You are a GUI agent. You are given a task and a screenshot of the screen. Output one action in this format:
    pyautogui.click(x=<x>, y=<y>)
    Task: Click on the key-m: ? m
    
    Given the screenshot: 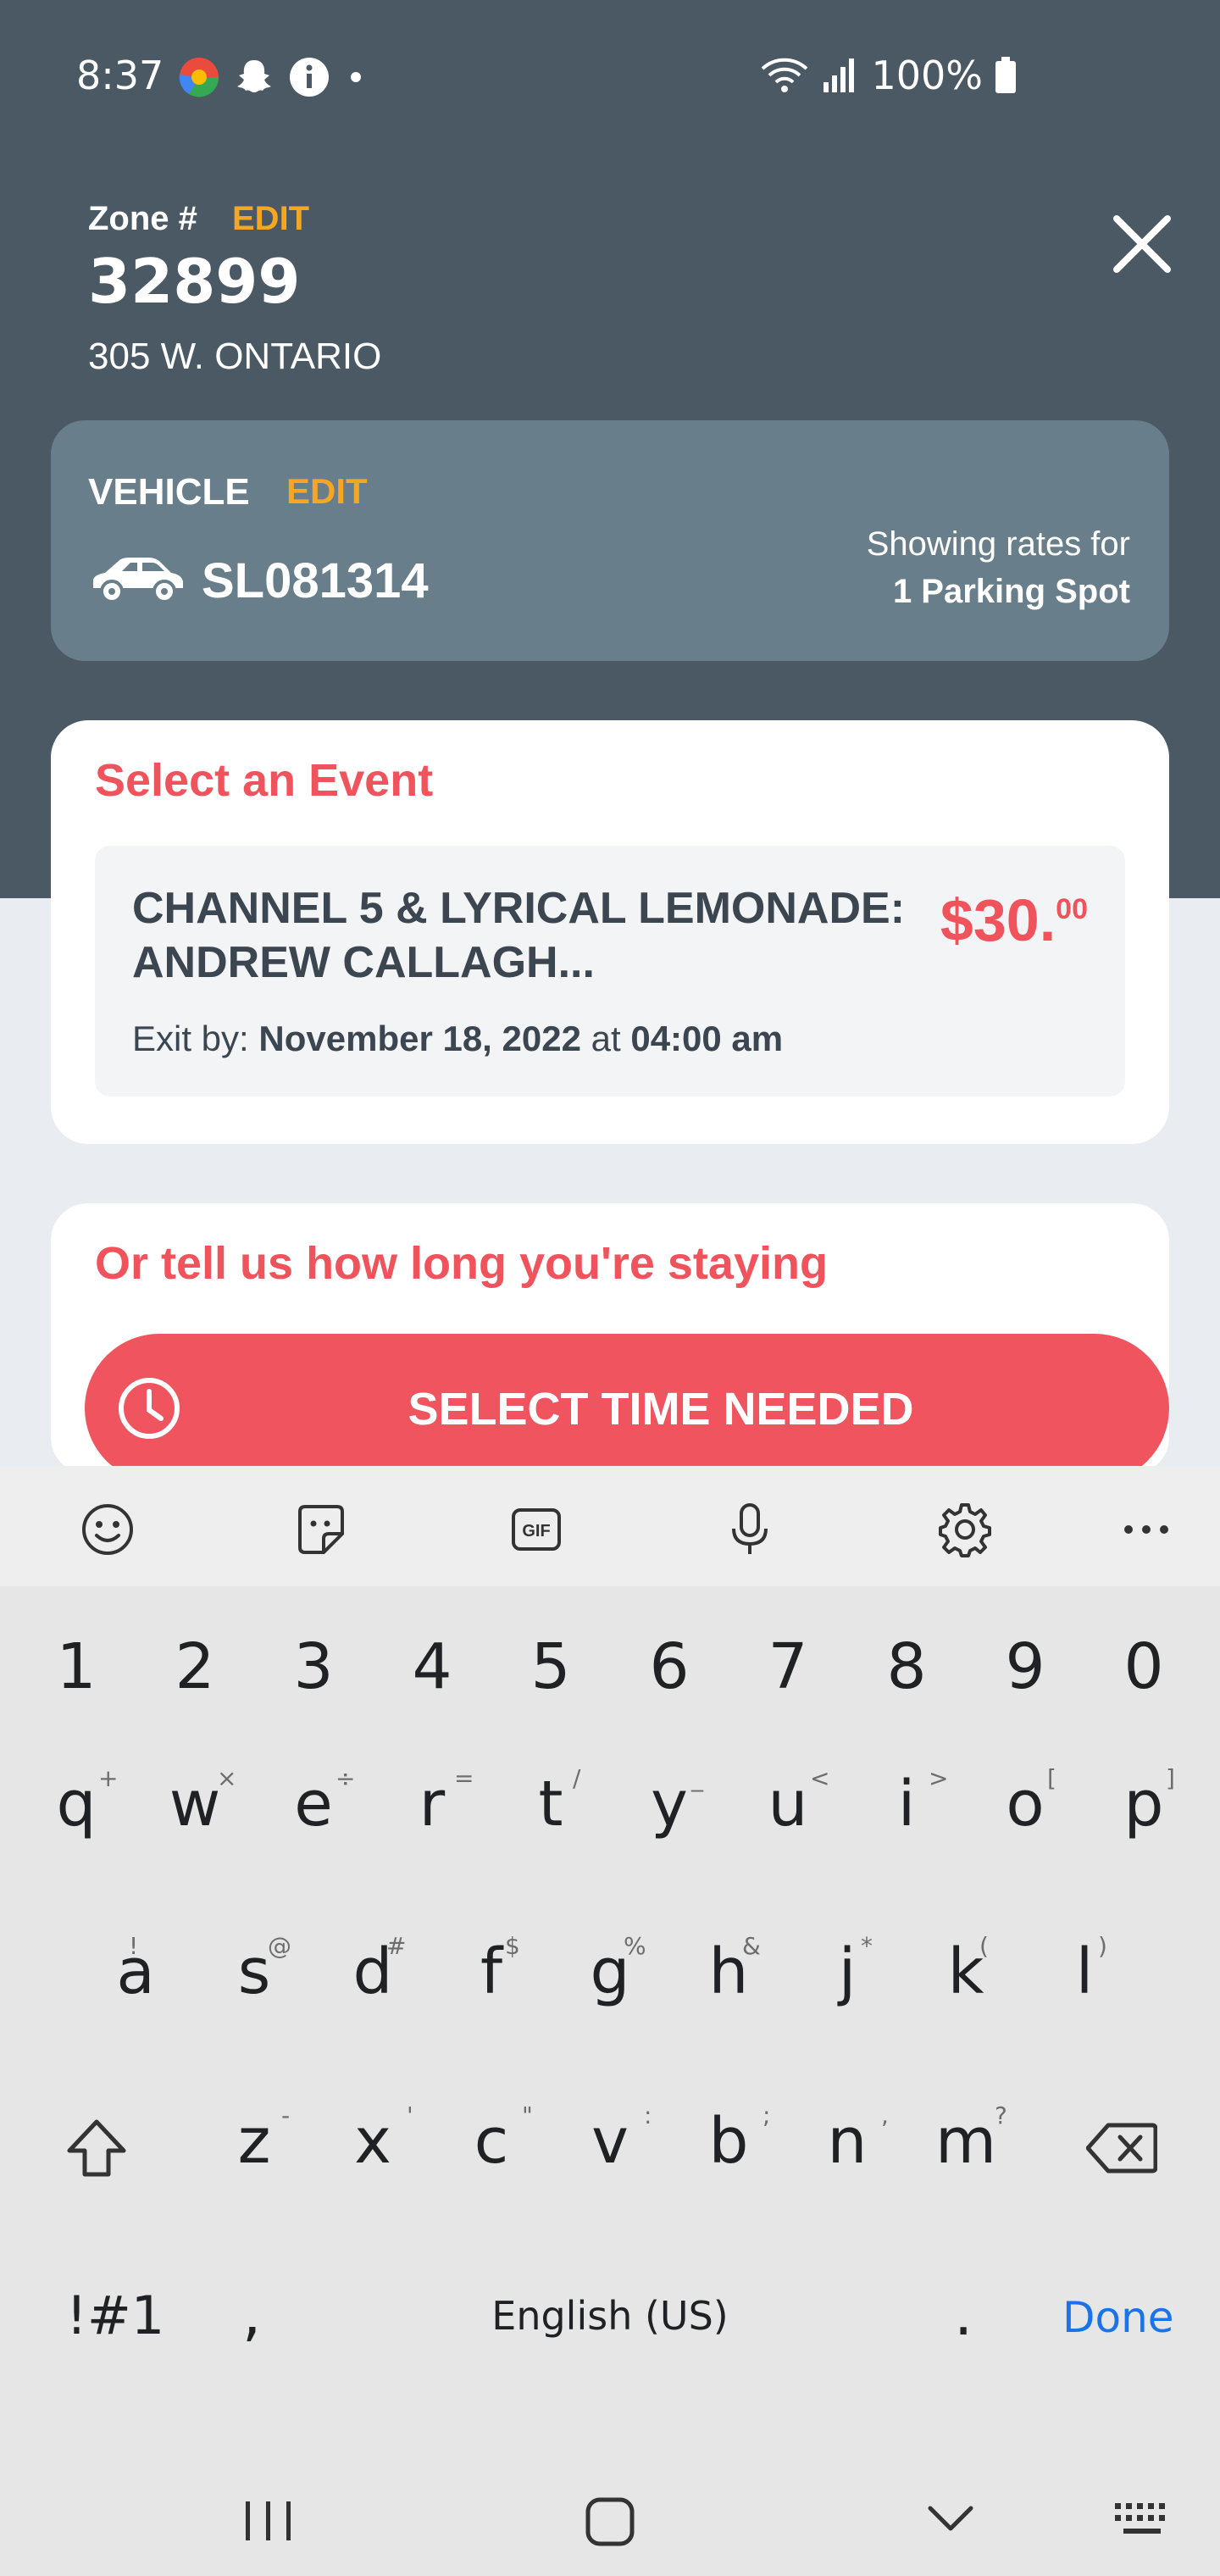 What is the action you would take?
    pyautogui.click(x=965, y=2139)
    